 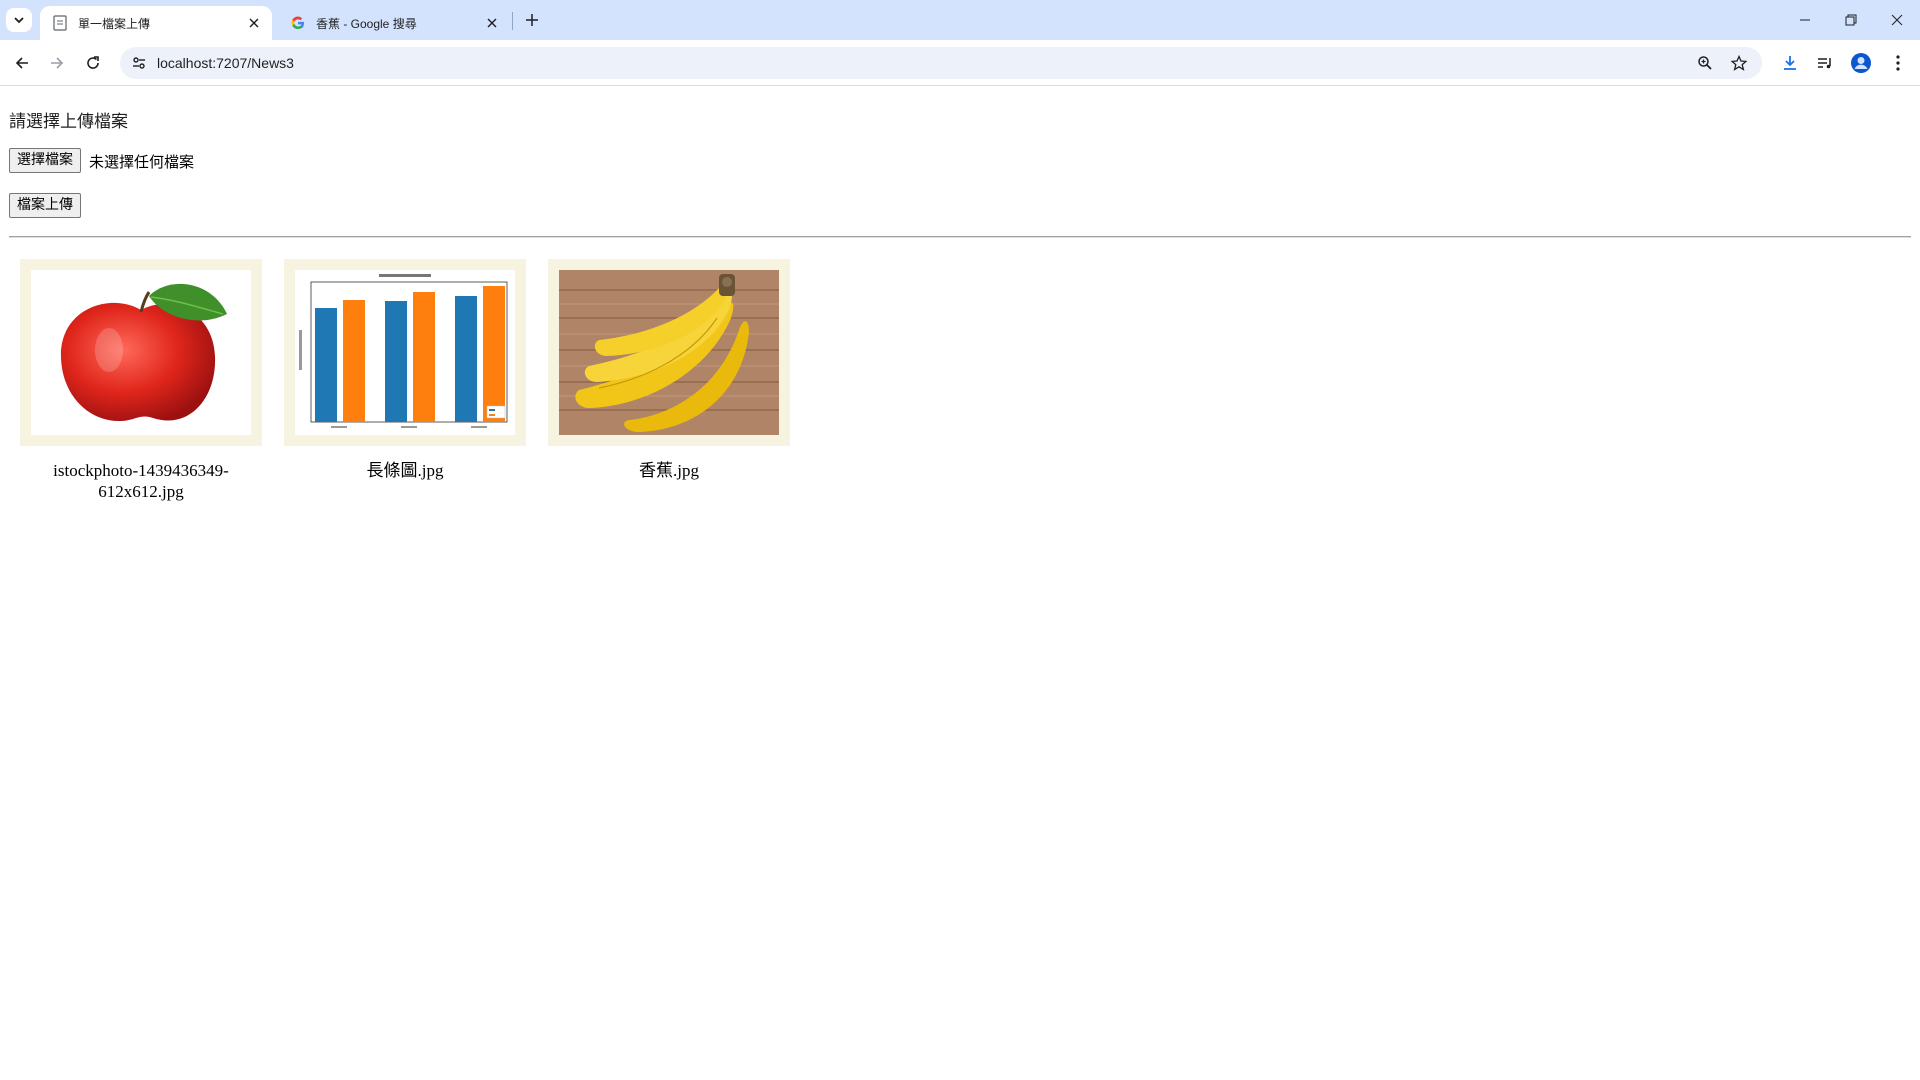 I want to click on playlist-icon, so click(x=1824, y=63).